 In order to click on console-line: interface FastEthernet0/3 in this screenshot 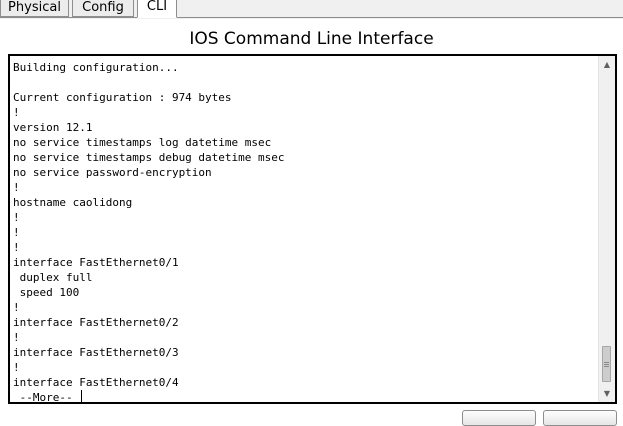, I will do `click(96, 352)`.